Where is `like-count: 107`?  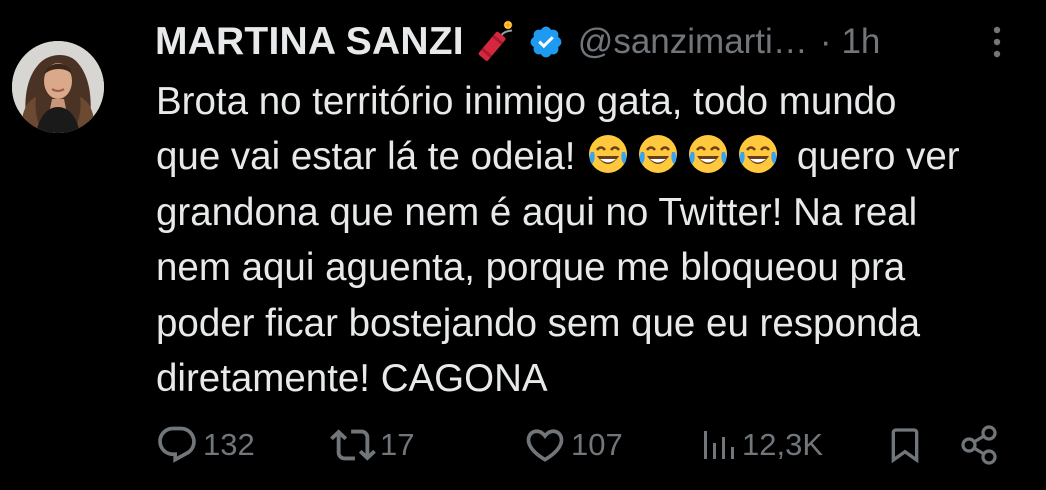
like-count: 107 is located at coordinates (597, 444).